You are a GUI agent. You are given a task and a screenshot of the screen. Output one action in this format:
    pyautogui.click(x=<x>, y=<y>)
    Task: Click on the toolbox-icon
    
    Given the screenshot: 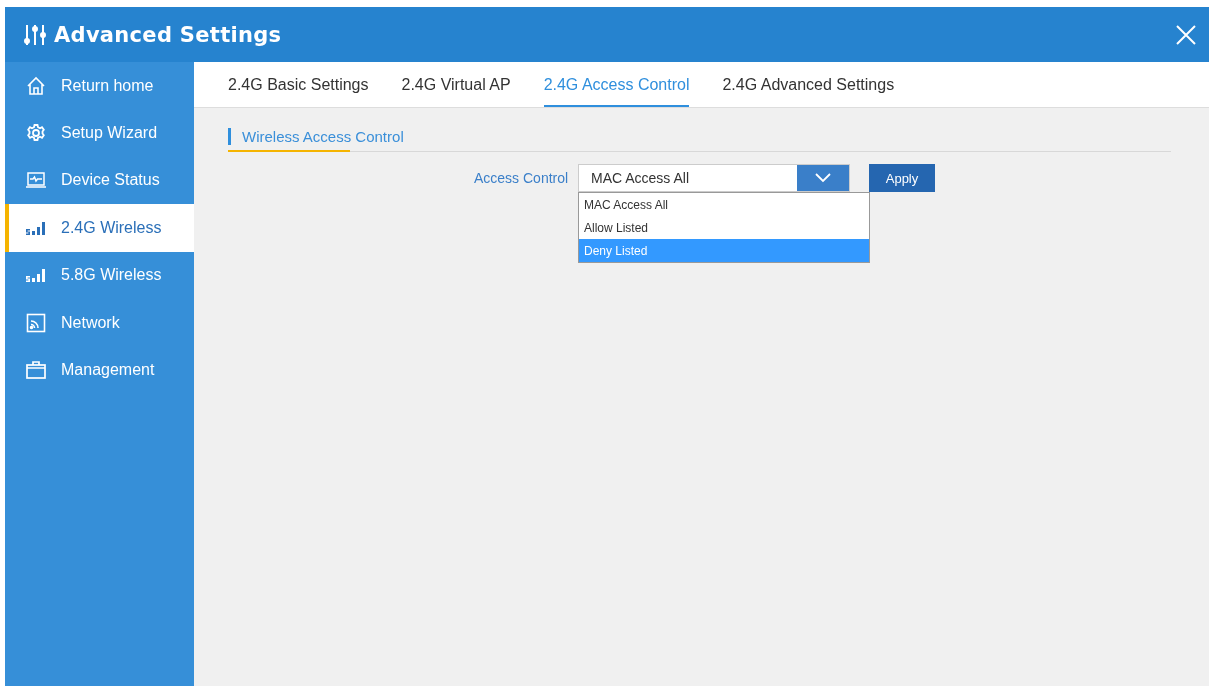 What is the action you would take?
    pyautogui.click(x=36, y=370)
    